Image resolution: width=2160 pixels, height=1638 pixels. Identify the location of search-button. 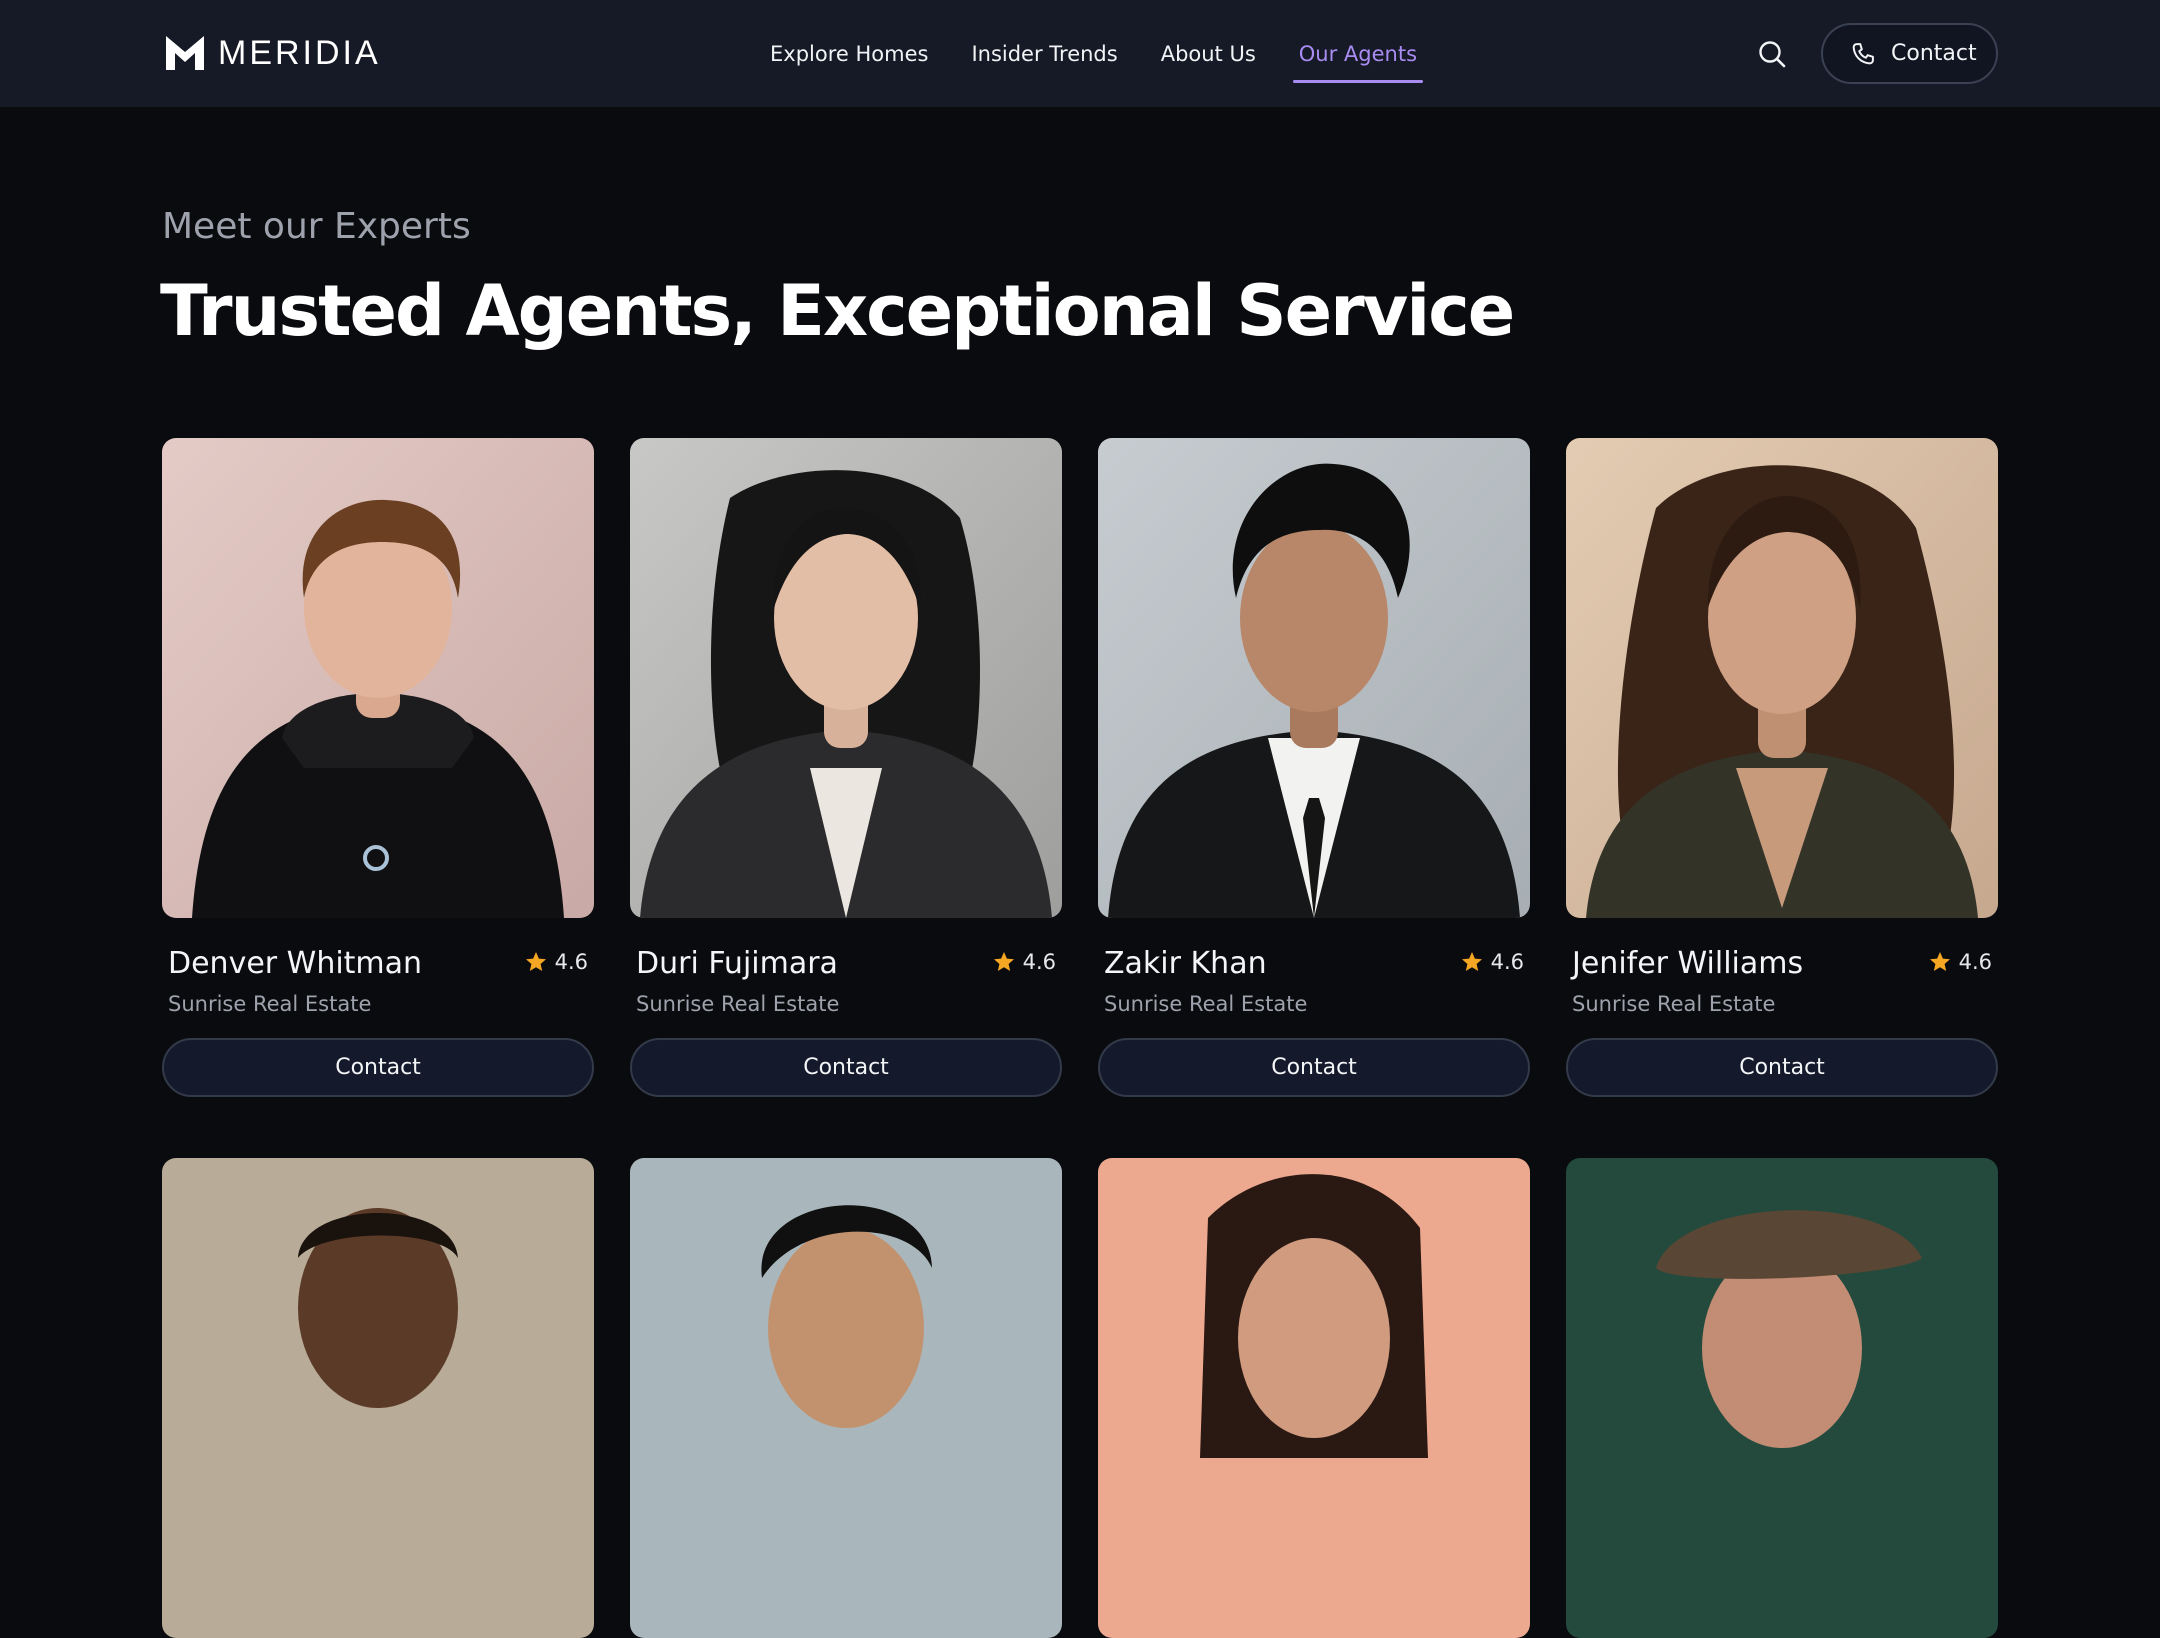
(1772, 54).